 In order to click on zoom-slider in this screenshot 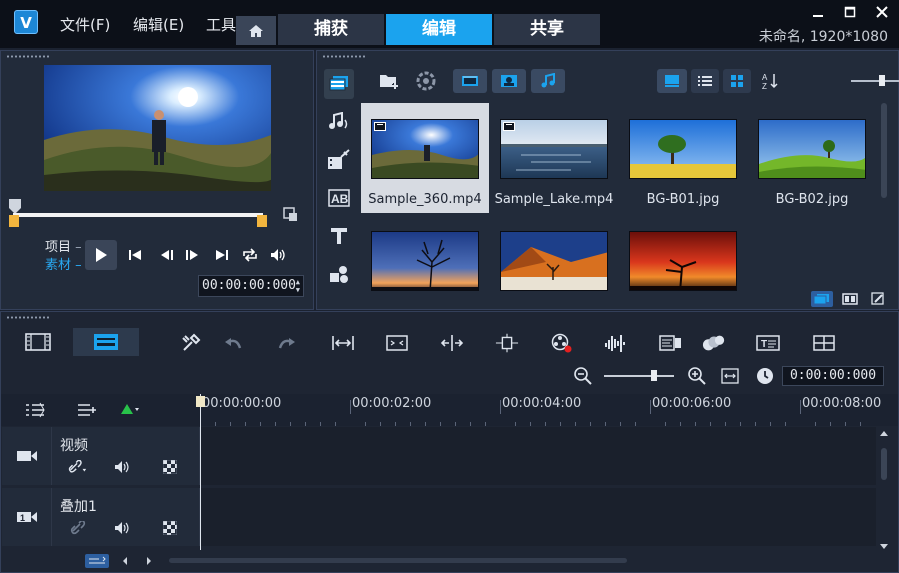, I will do `click(639, 375)`.